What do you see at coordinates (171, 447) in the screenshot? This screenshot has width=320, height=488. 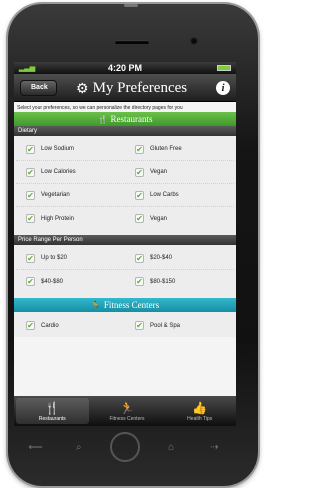 I see `home-key-icon: ⌂` at bounding box center [171, 447].